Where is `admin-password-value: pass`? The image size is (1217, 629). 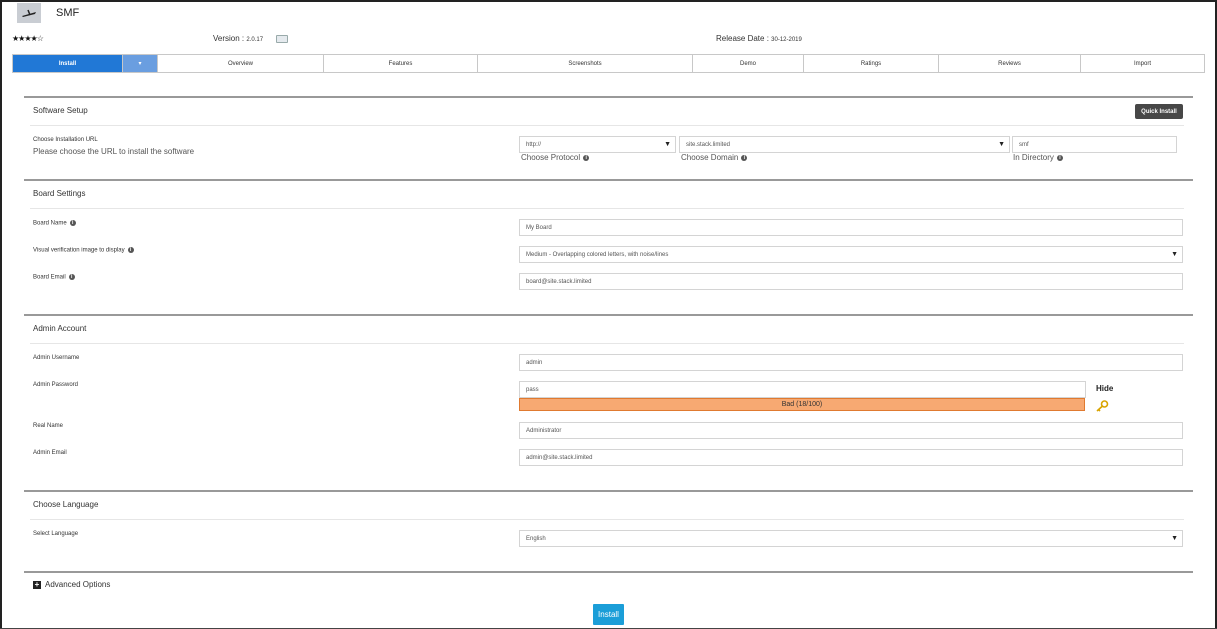
admin-password-value: pass is located at coordinates (532, 389).